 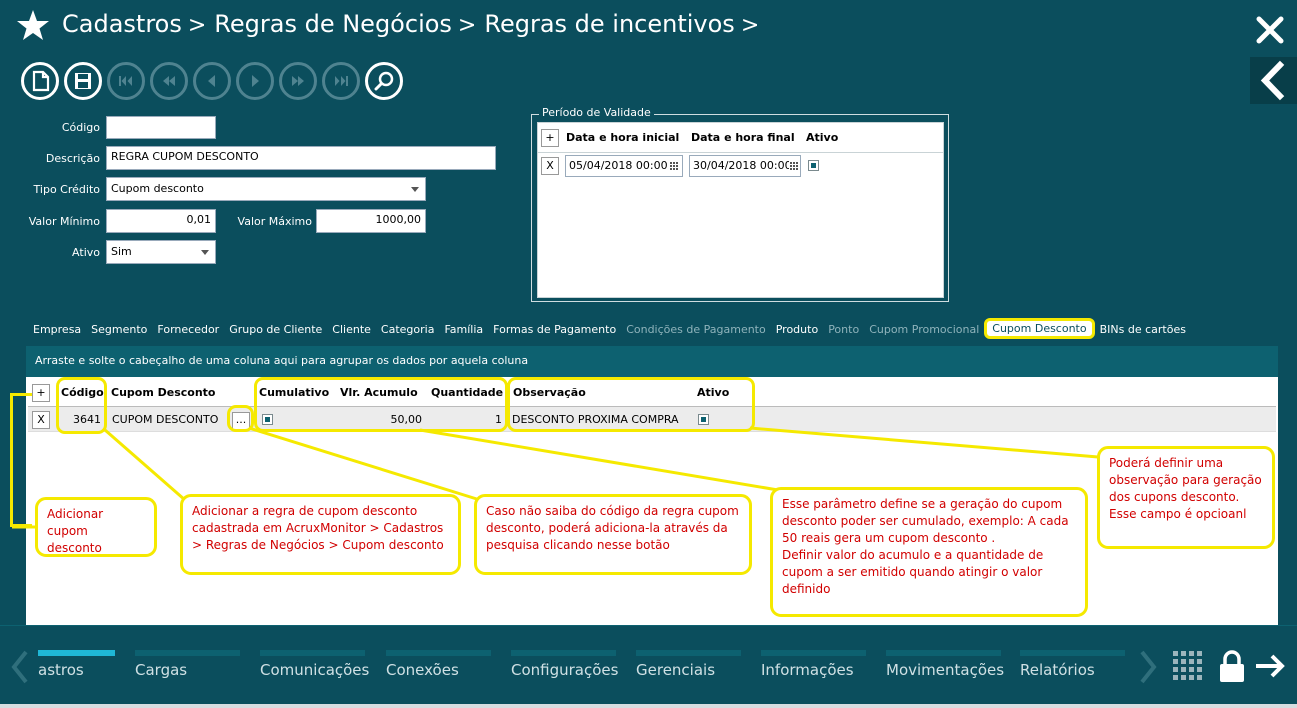 What do you see at coordinates (1149, 667) in the screenshot?
I see `chevron-right-icon` at bounding box center [1149, 667].